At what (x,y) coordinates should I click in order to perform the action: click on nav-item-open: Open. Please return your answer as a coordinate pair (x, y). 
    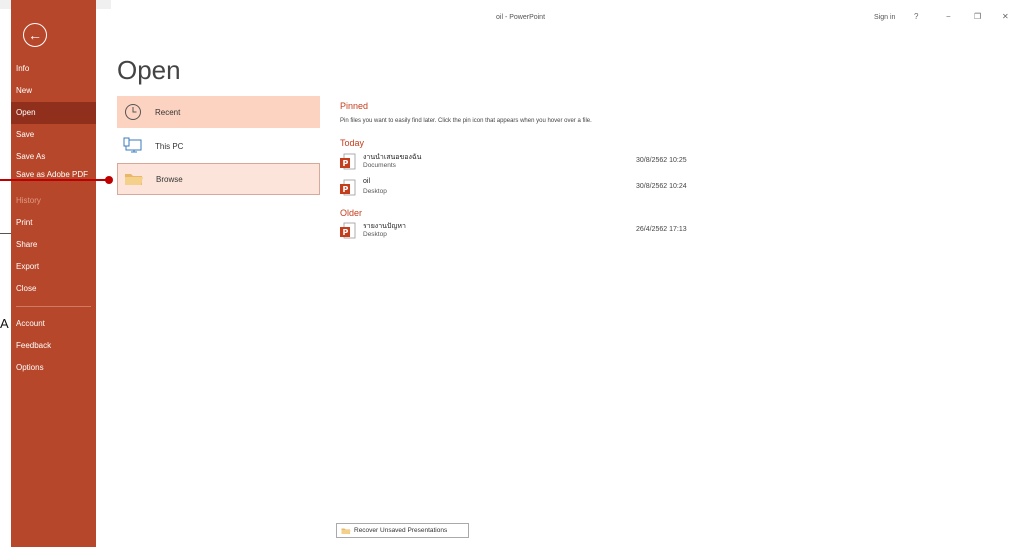
    Looking at the image, I should click on (53, 113).